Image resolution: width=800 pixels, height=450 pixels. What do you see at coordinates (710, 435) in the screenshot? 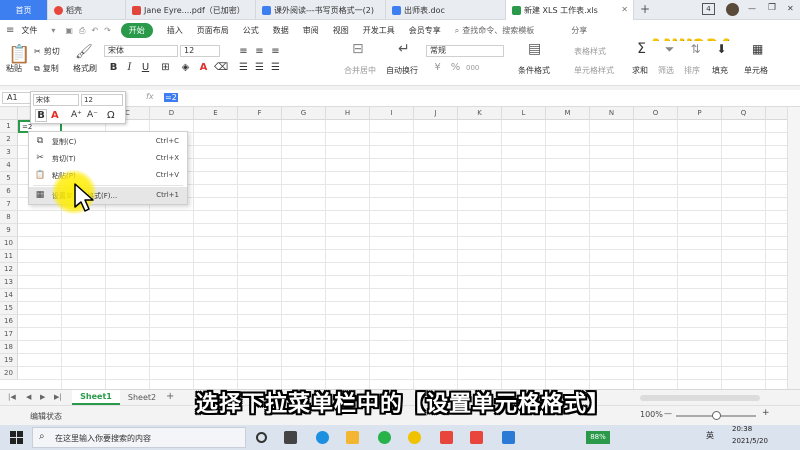
I see `ime-indicator: 英` at bounding box center [710, 435].